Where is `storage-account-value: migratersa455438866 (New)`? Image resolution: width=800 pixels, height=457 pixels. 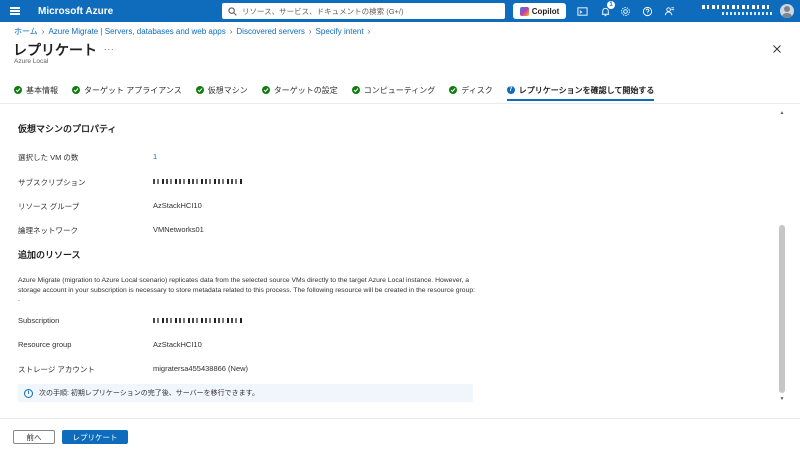 storage-account-value: migratersa455438866 (New) is located at coordinates (201, 368).